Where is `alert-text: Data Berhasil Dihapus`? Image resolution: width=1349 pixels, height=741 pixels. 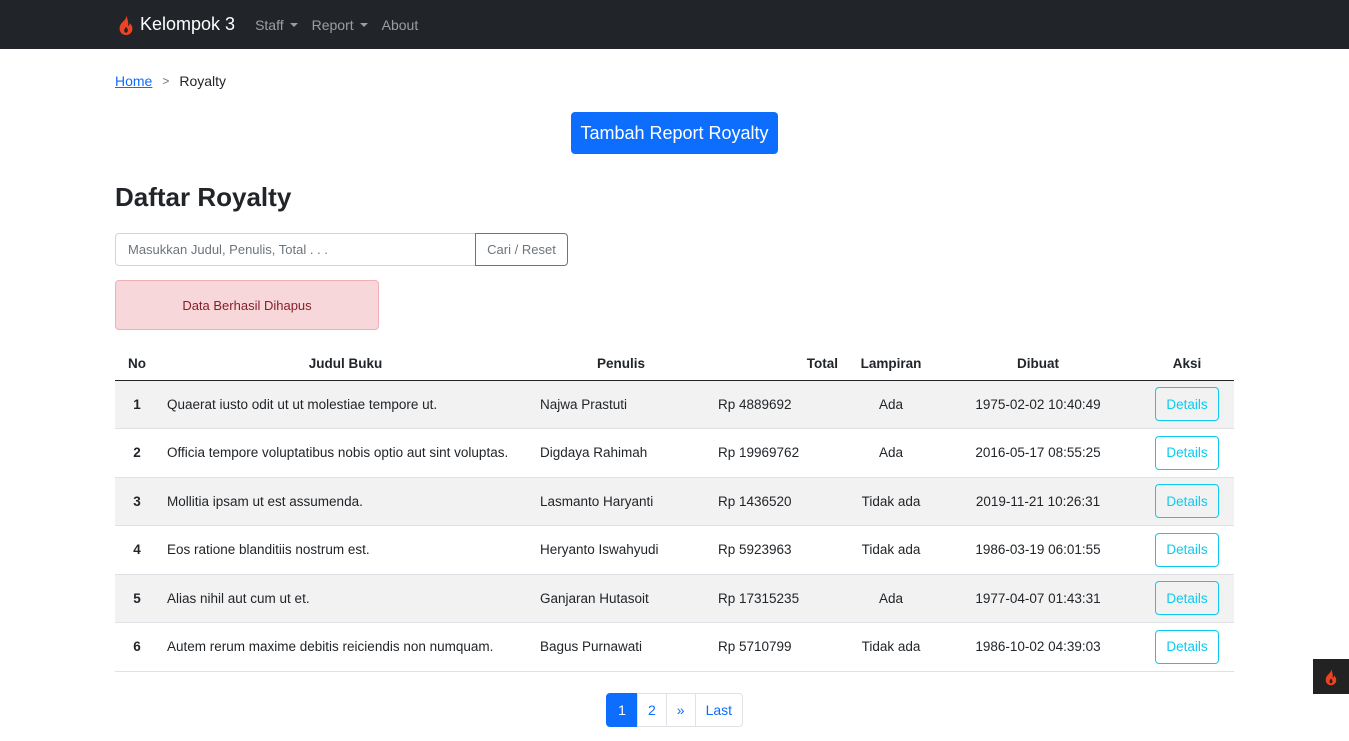
alert-text: Data Berhasil Dihapus is located at coordinates (247, 305).